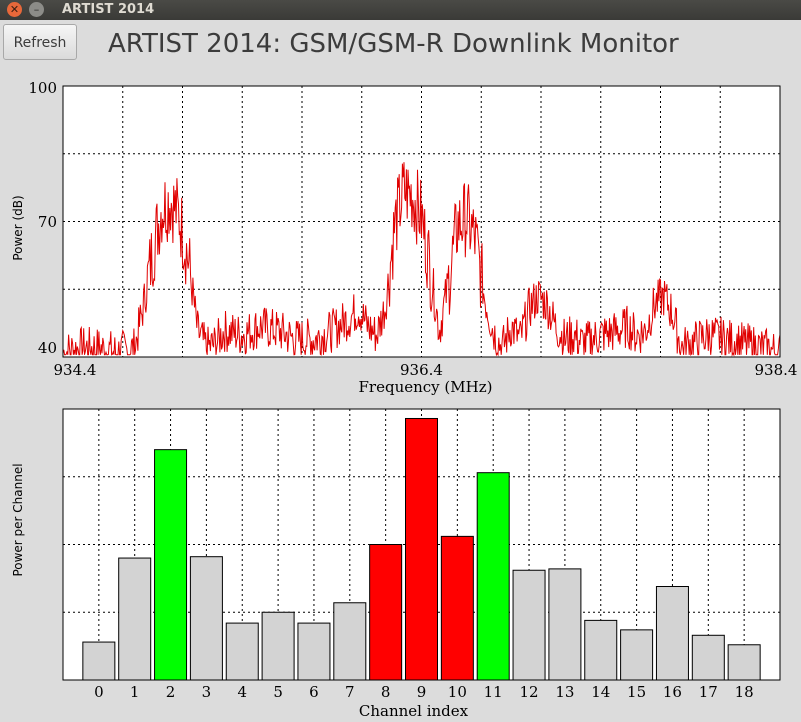 This screenshot has width=801, height=722. Describe the element at coordinates (564, 692) in the screenshot. I see `x-tick-label: 13` at that location.